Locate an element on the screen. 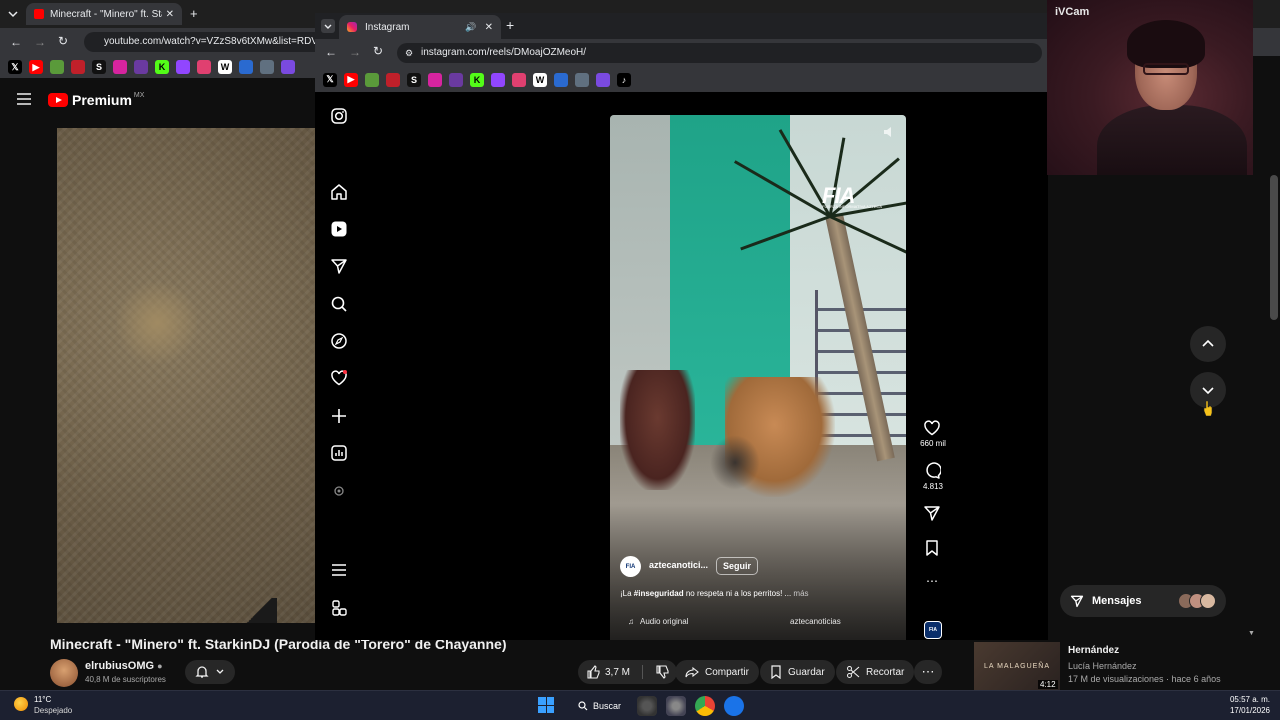 The image size is (1280, 720). youtube-premium-logo: Premium MX is located at coordinates (96, 100).